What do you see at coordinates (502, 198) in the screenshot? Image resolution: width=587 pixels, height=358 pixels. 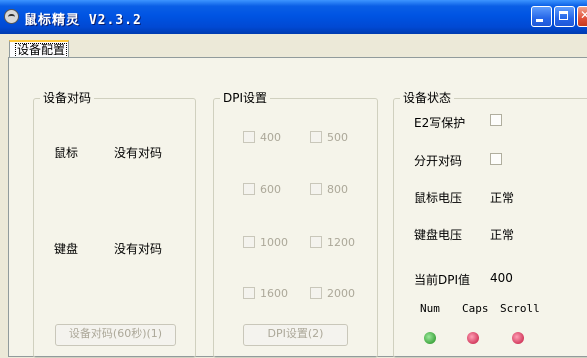 I see `mouse-voltage-value: 正常` at bounding box center [502, 198].